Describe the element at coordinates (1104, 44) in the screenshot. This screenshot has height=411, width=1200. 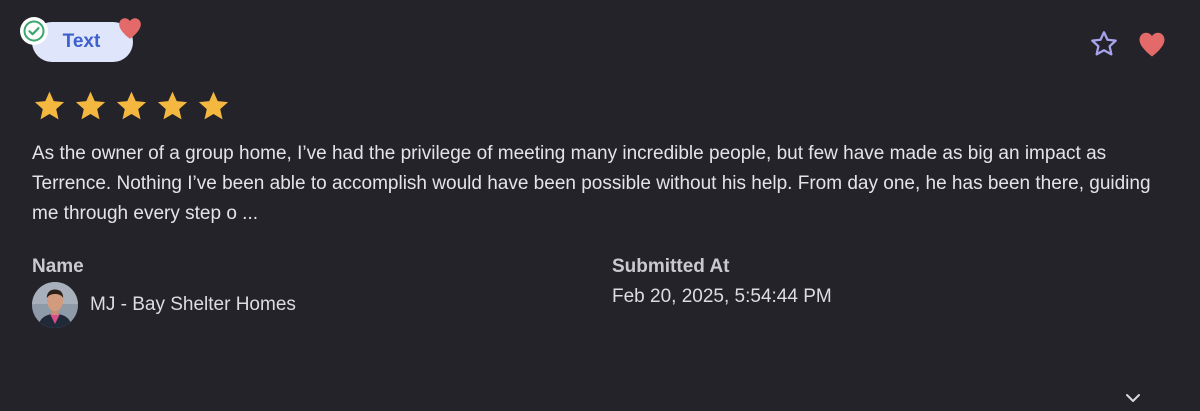
I see `star-outline-icon` at that location.